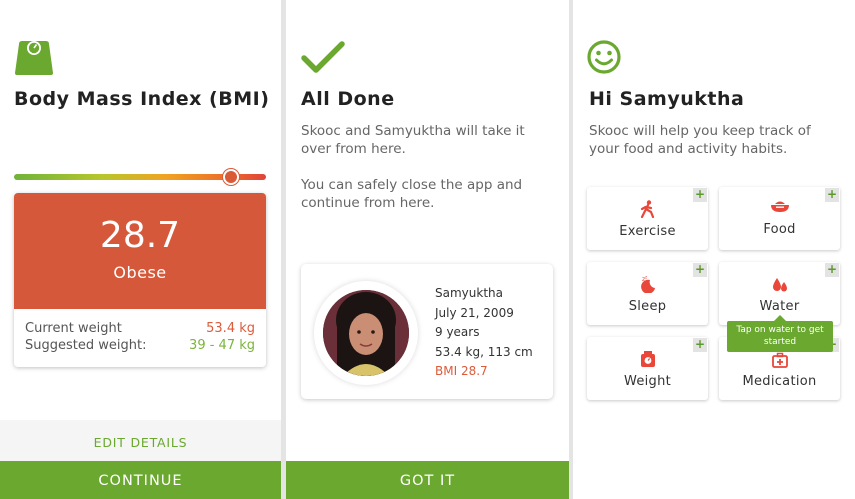 The width and height of the screenshot is (855, 499). I want to click on bmi-value: 28.7, so click(140, 235).